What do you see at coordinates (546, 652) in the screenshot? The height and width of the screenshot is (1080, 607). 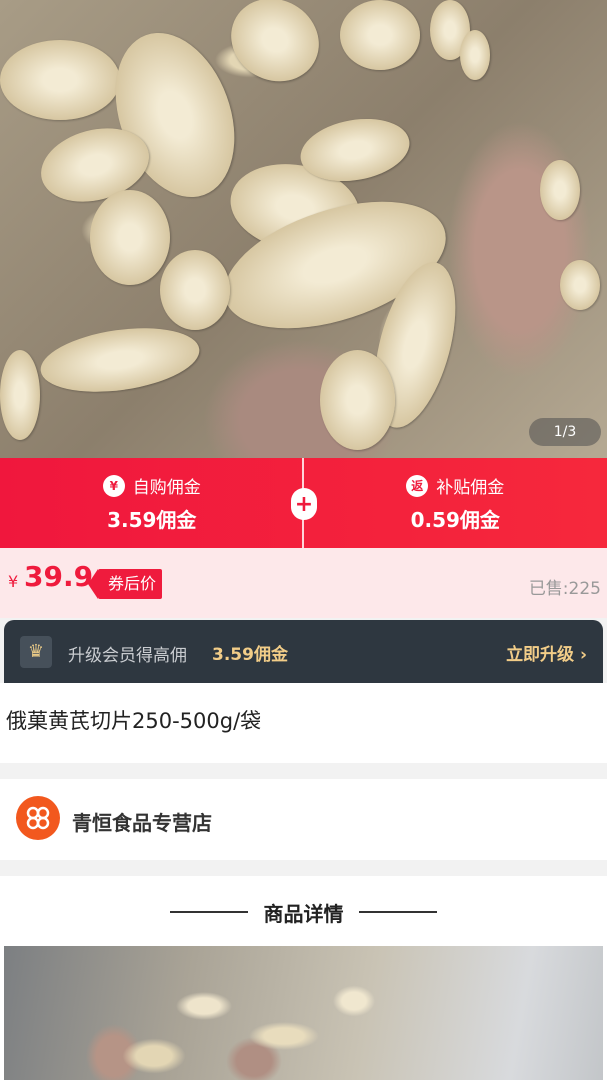 I see `upgrade-now-button: 立即升级 ›` at bounding box center [546, 652].